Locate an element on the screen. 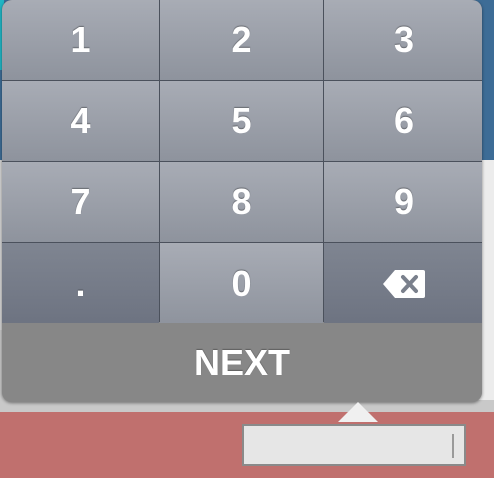 This screenshot has height=478, width=494. key-5: 5 is located at coordinates (241, 121).